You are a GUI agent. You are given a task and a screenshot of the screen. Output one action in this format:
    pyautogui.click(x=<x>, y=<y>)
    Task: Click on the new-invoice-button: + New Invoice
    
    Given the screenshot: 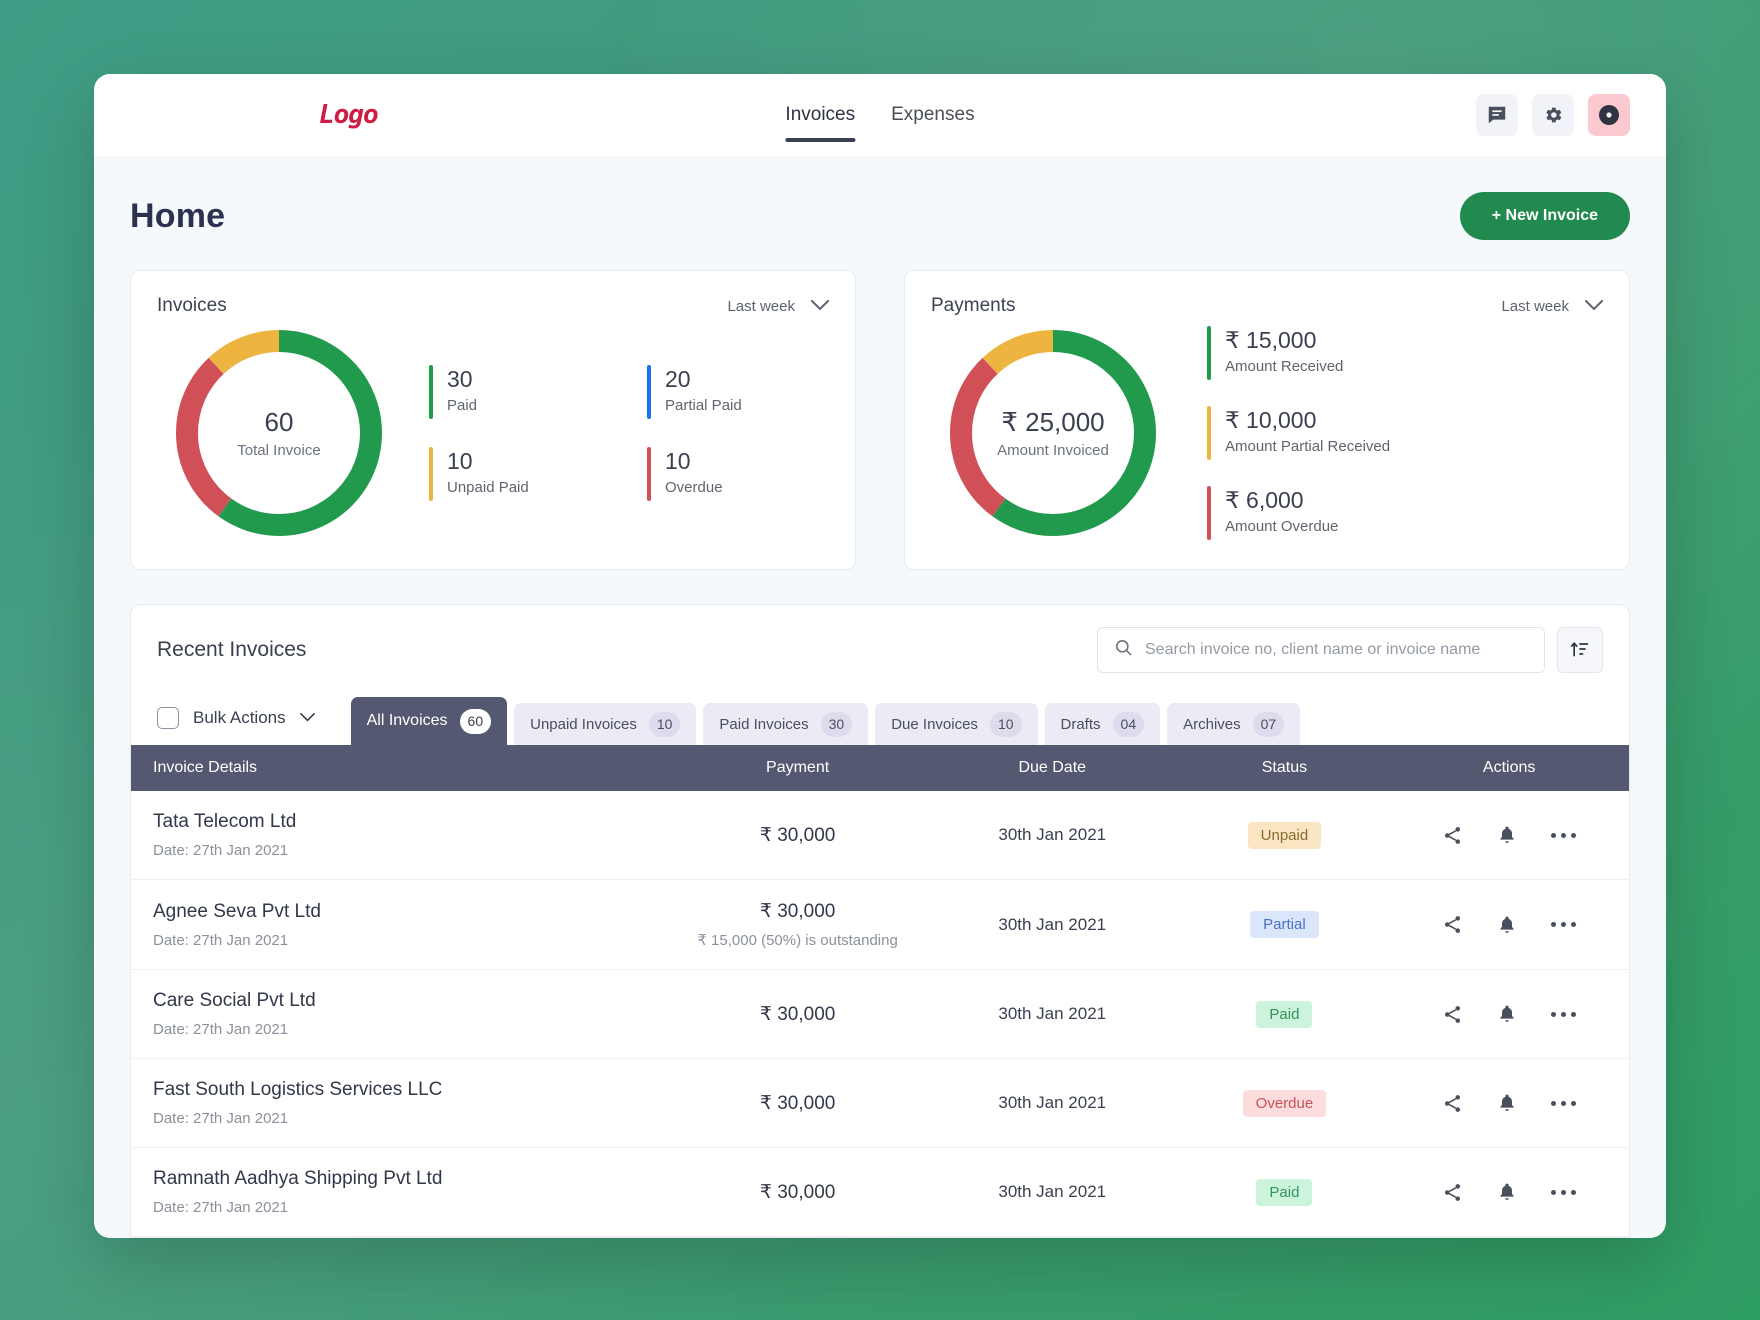 What is the action you would take?
    pyautogui.click(x=1544, y=216)
    